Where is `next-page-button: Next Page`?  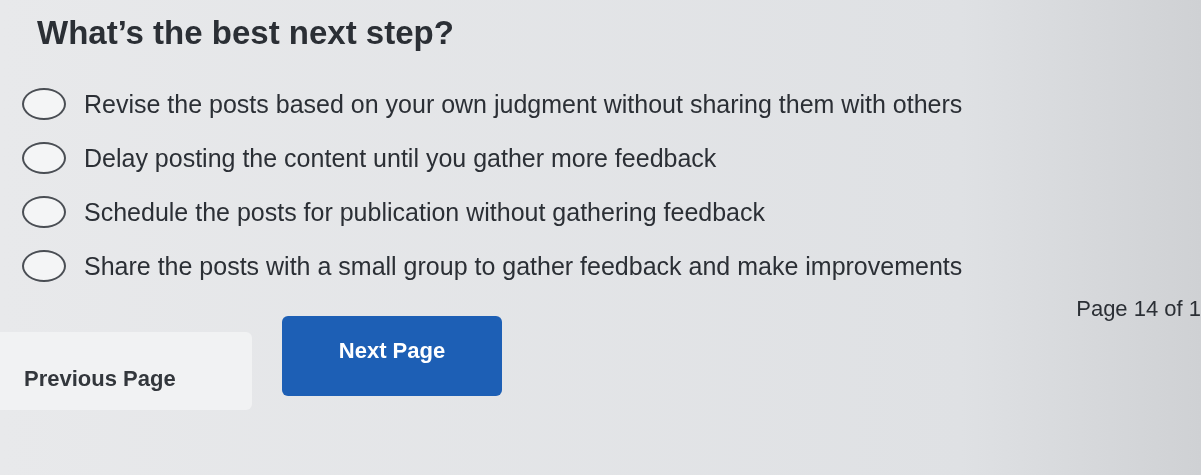
next-page-button: Next Page is located at coordinates (392, 356).